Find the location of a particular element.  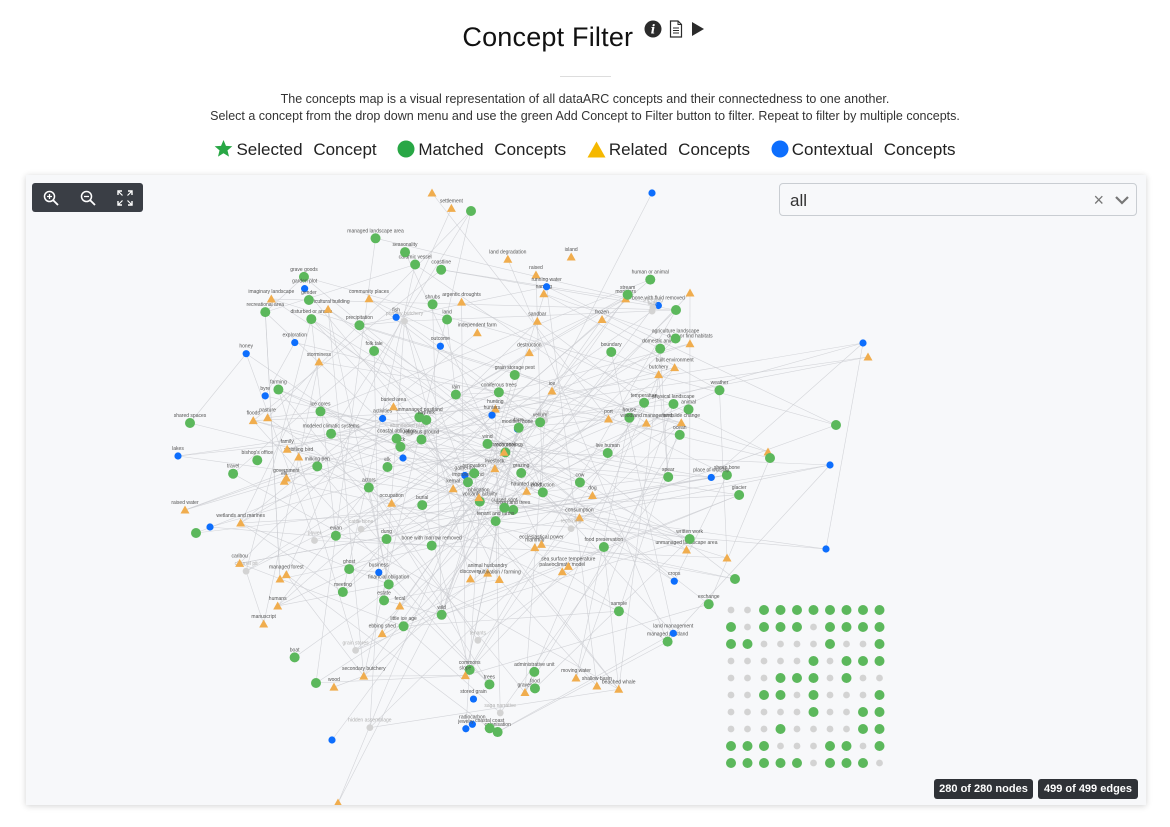

play-icon is located at coordinates (698, 31).